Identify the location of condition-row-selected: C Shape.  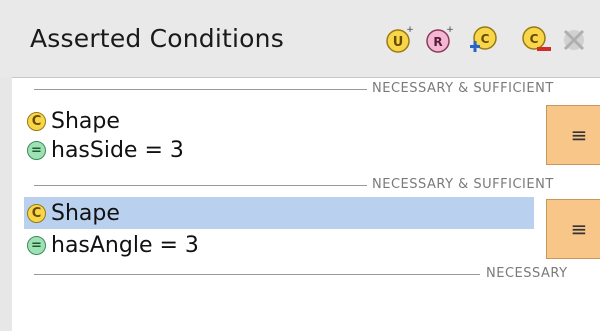
(279, 213).